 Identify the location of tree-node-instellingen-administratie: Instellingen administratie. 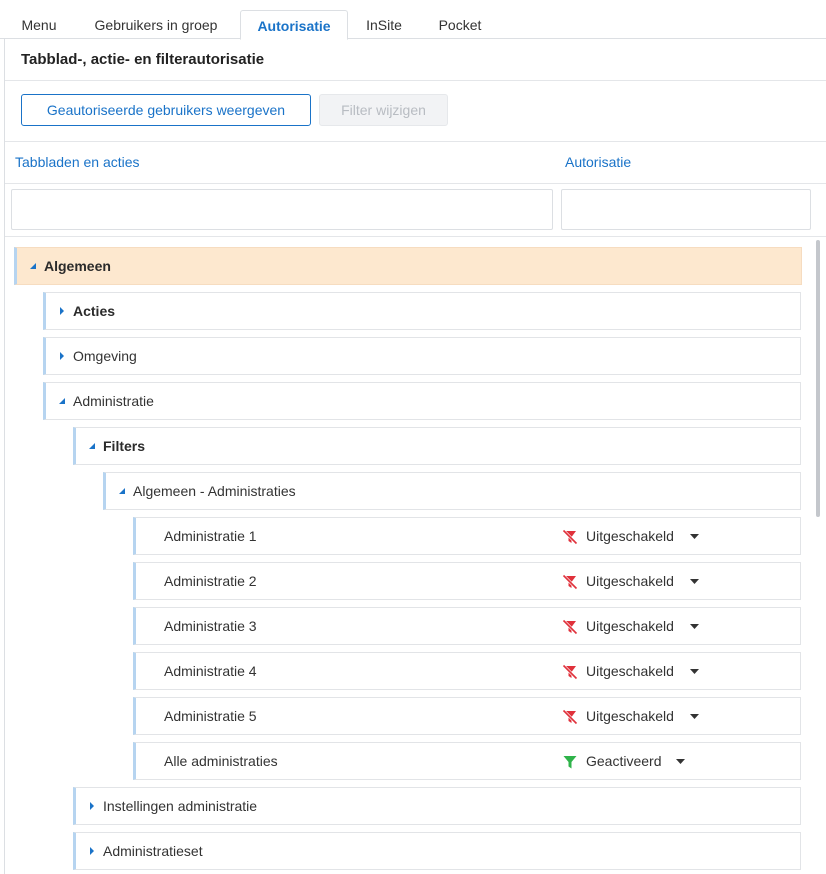
(437, 806).